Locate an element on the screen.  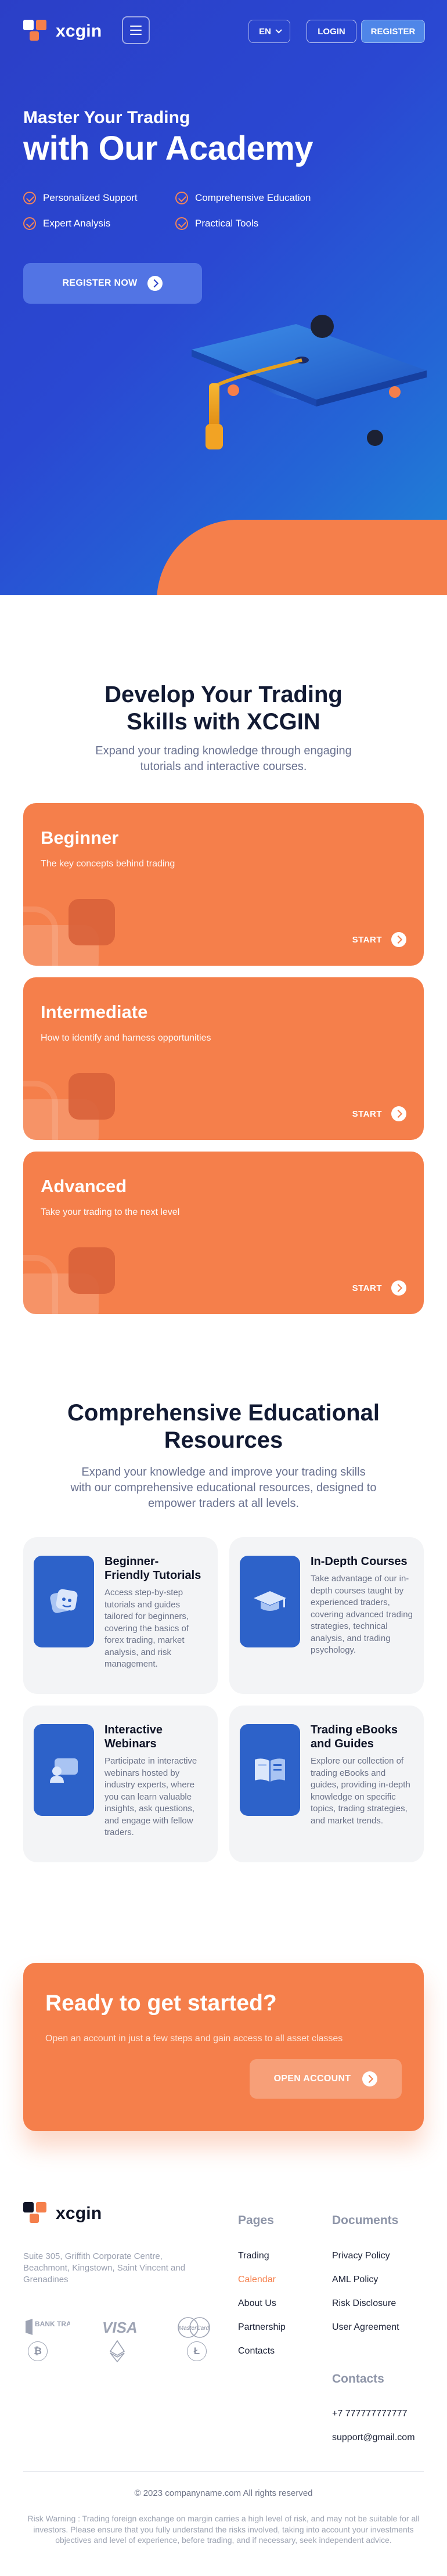
footer-link-partnership: Partnership is located at coordinates (262, 2327).